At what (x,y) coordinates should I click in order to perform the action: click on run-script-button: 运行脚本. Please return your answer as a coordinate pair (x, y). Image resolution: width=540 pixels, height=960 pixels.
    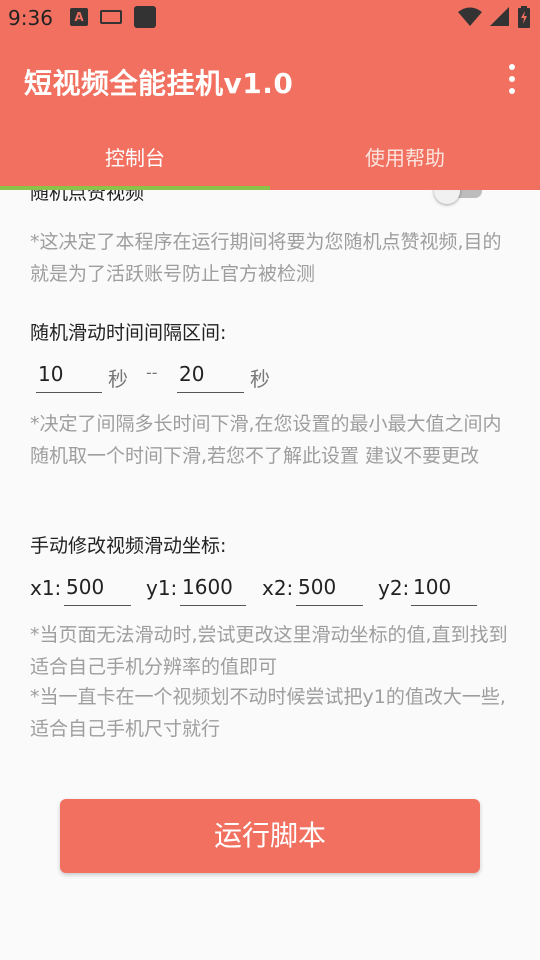
    Looking at the image, I should click on (270, 836).